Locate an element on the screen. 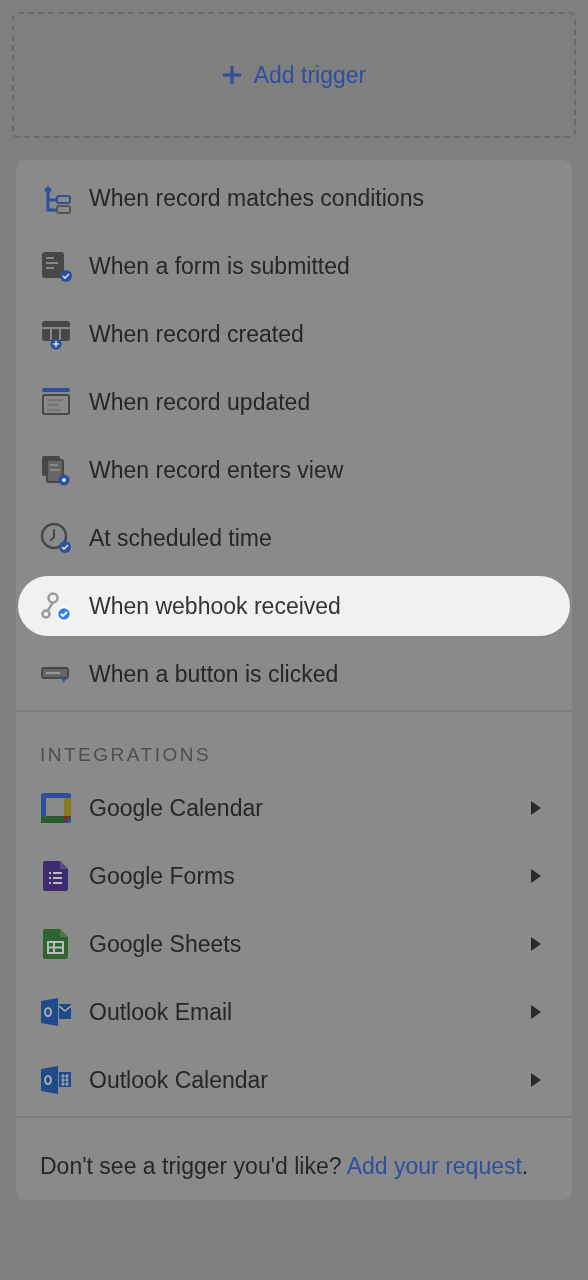 The image size is (588, 1280). trigger-item: When webhook received is located at coordinates (294, 606).